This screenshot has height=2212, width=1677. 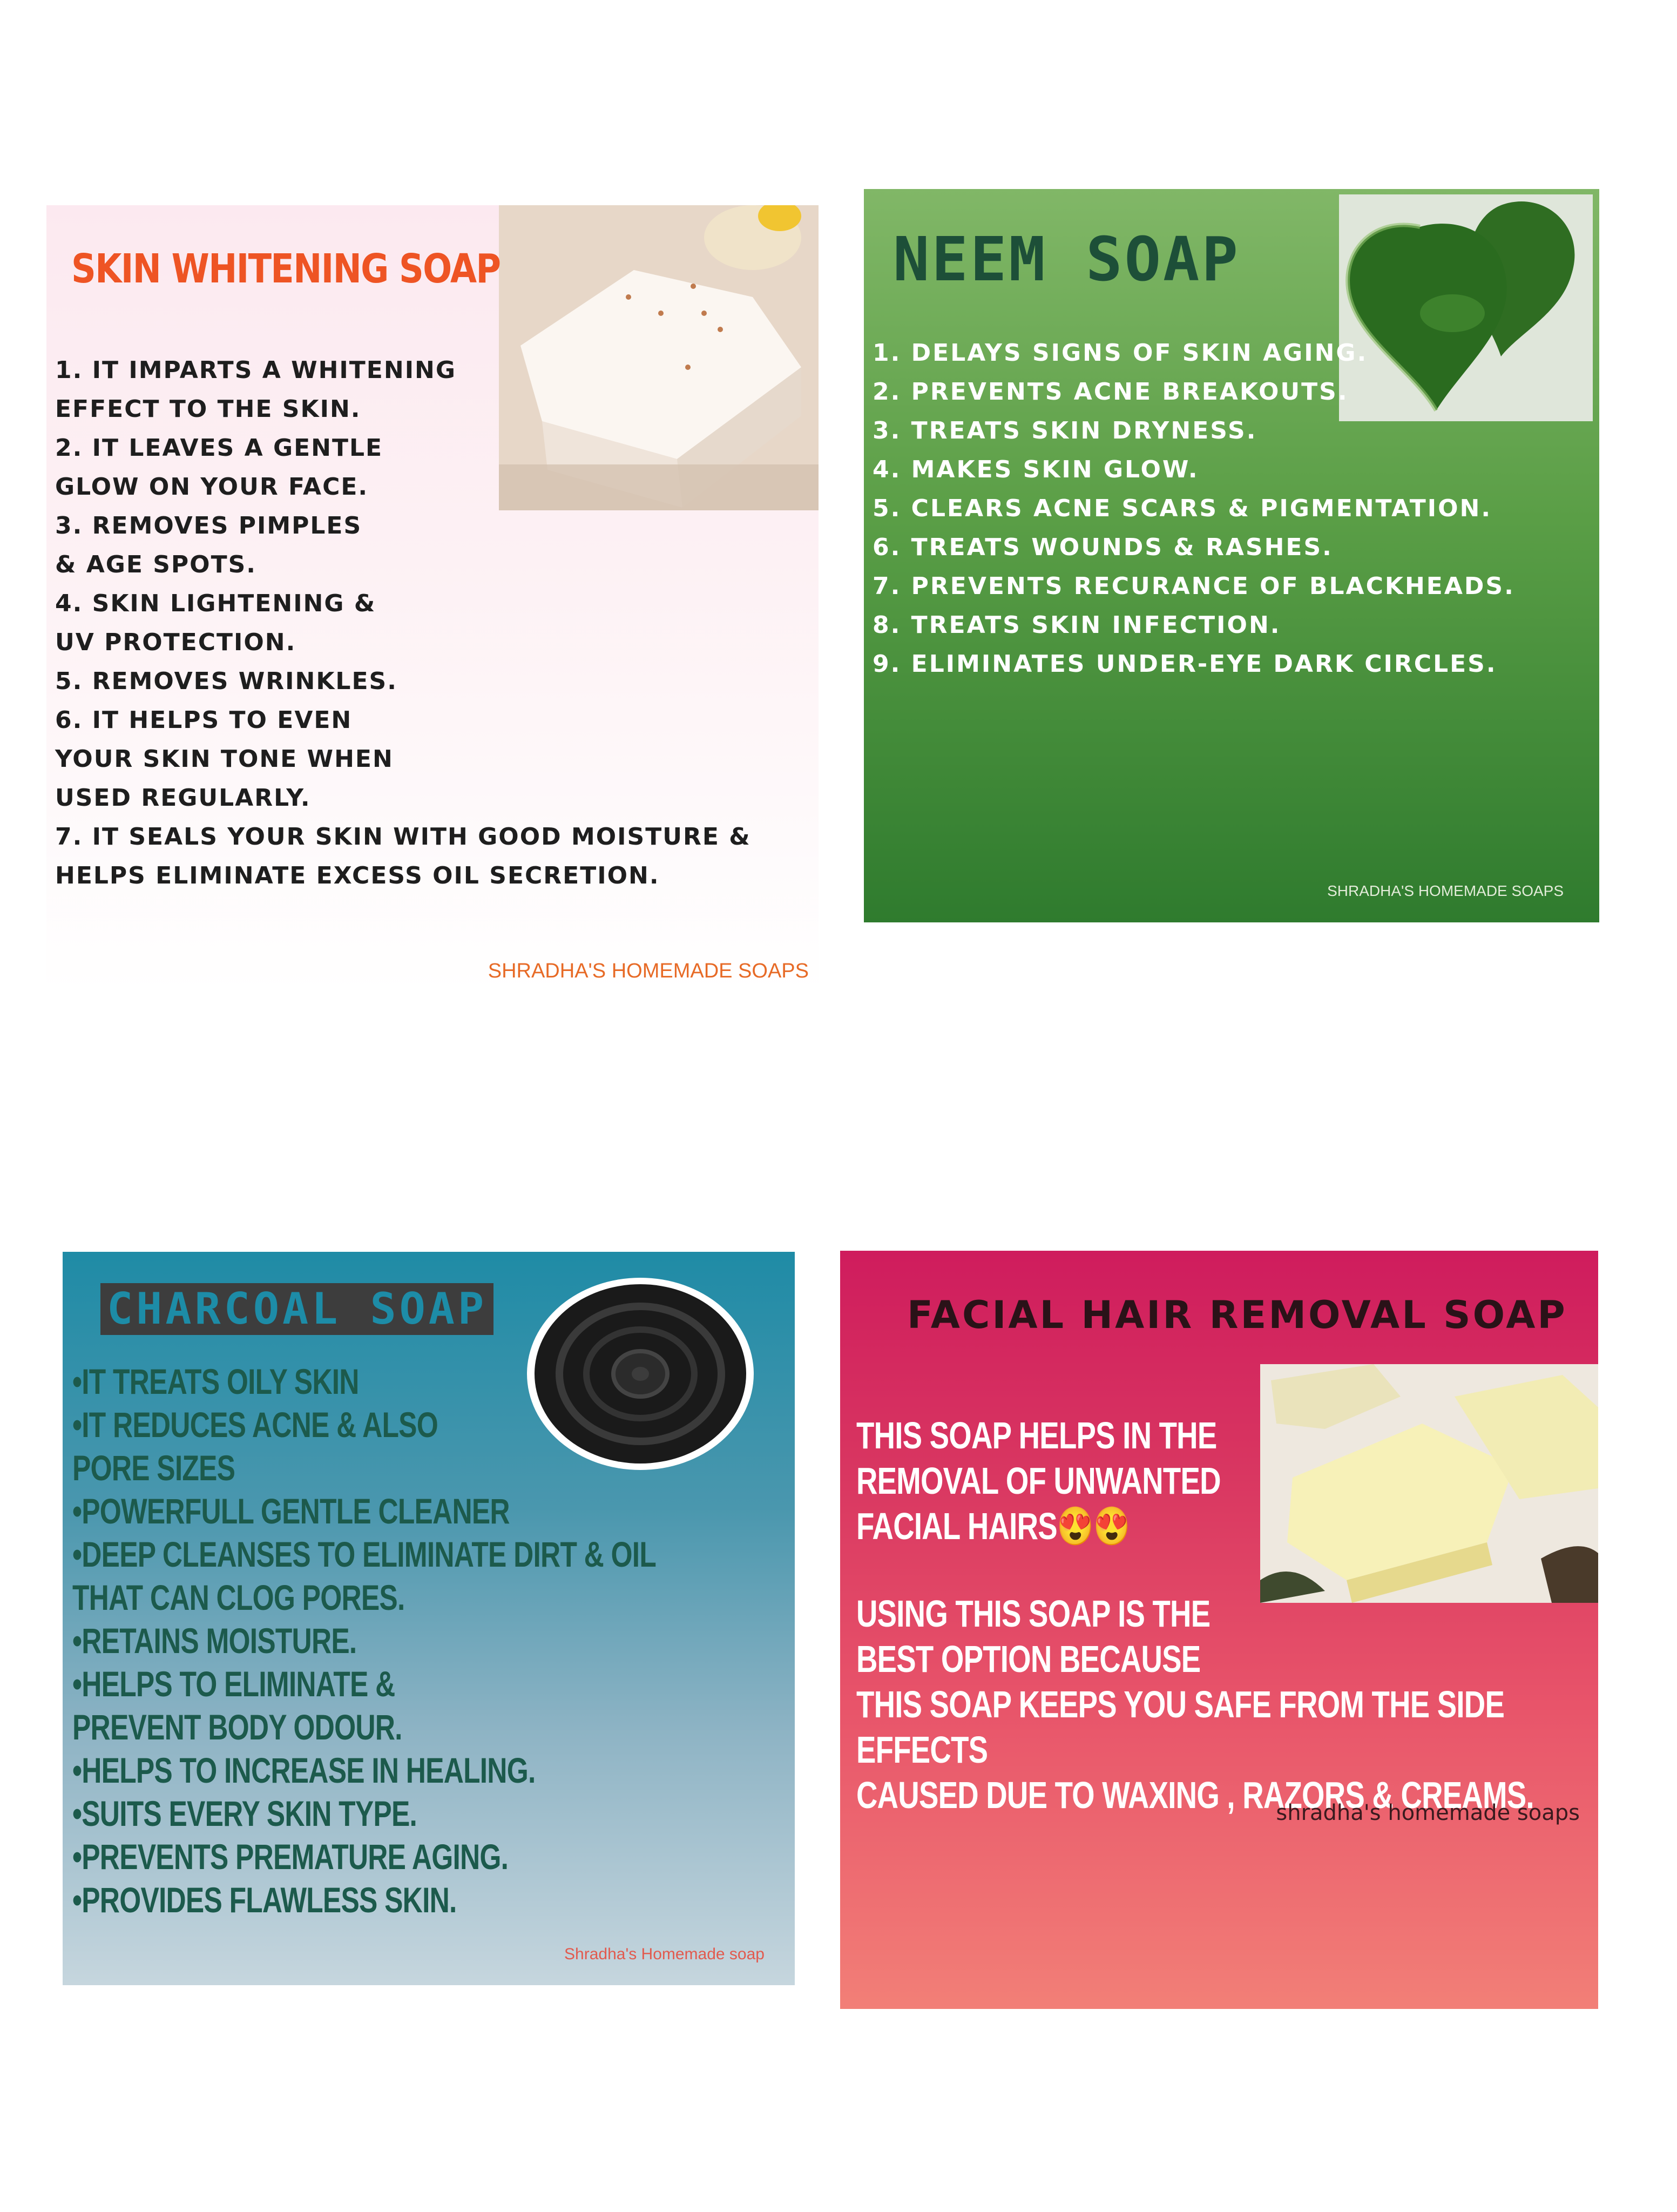 I want to click on list-item: 9. ELIMINATES UNDER-EYE DARK CIRCLES., so click(x=1185, y=664).